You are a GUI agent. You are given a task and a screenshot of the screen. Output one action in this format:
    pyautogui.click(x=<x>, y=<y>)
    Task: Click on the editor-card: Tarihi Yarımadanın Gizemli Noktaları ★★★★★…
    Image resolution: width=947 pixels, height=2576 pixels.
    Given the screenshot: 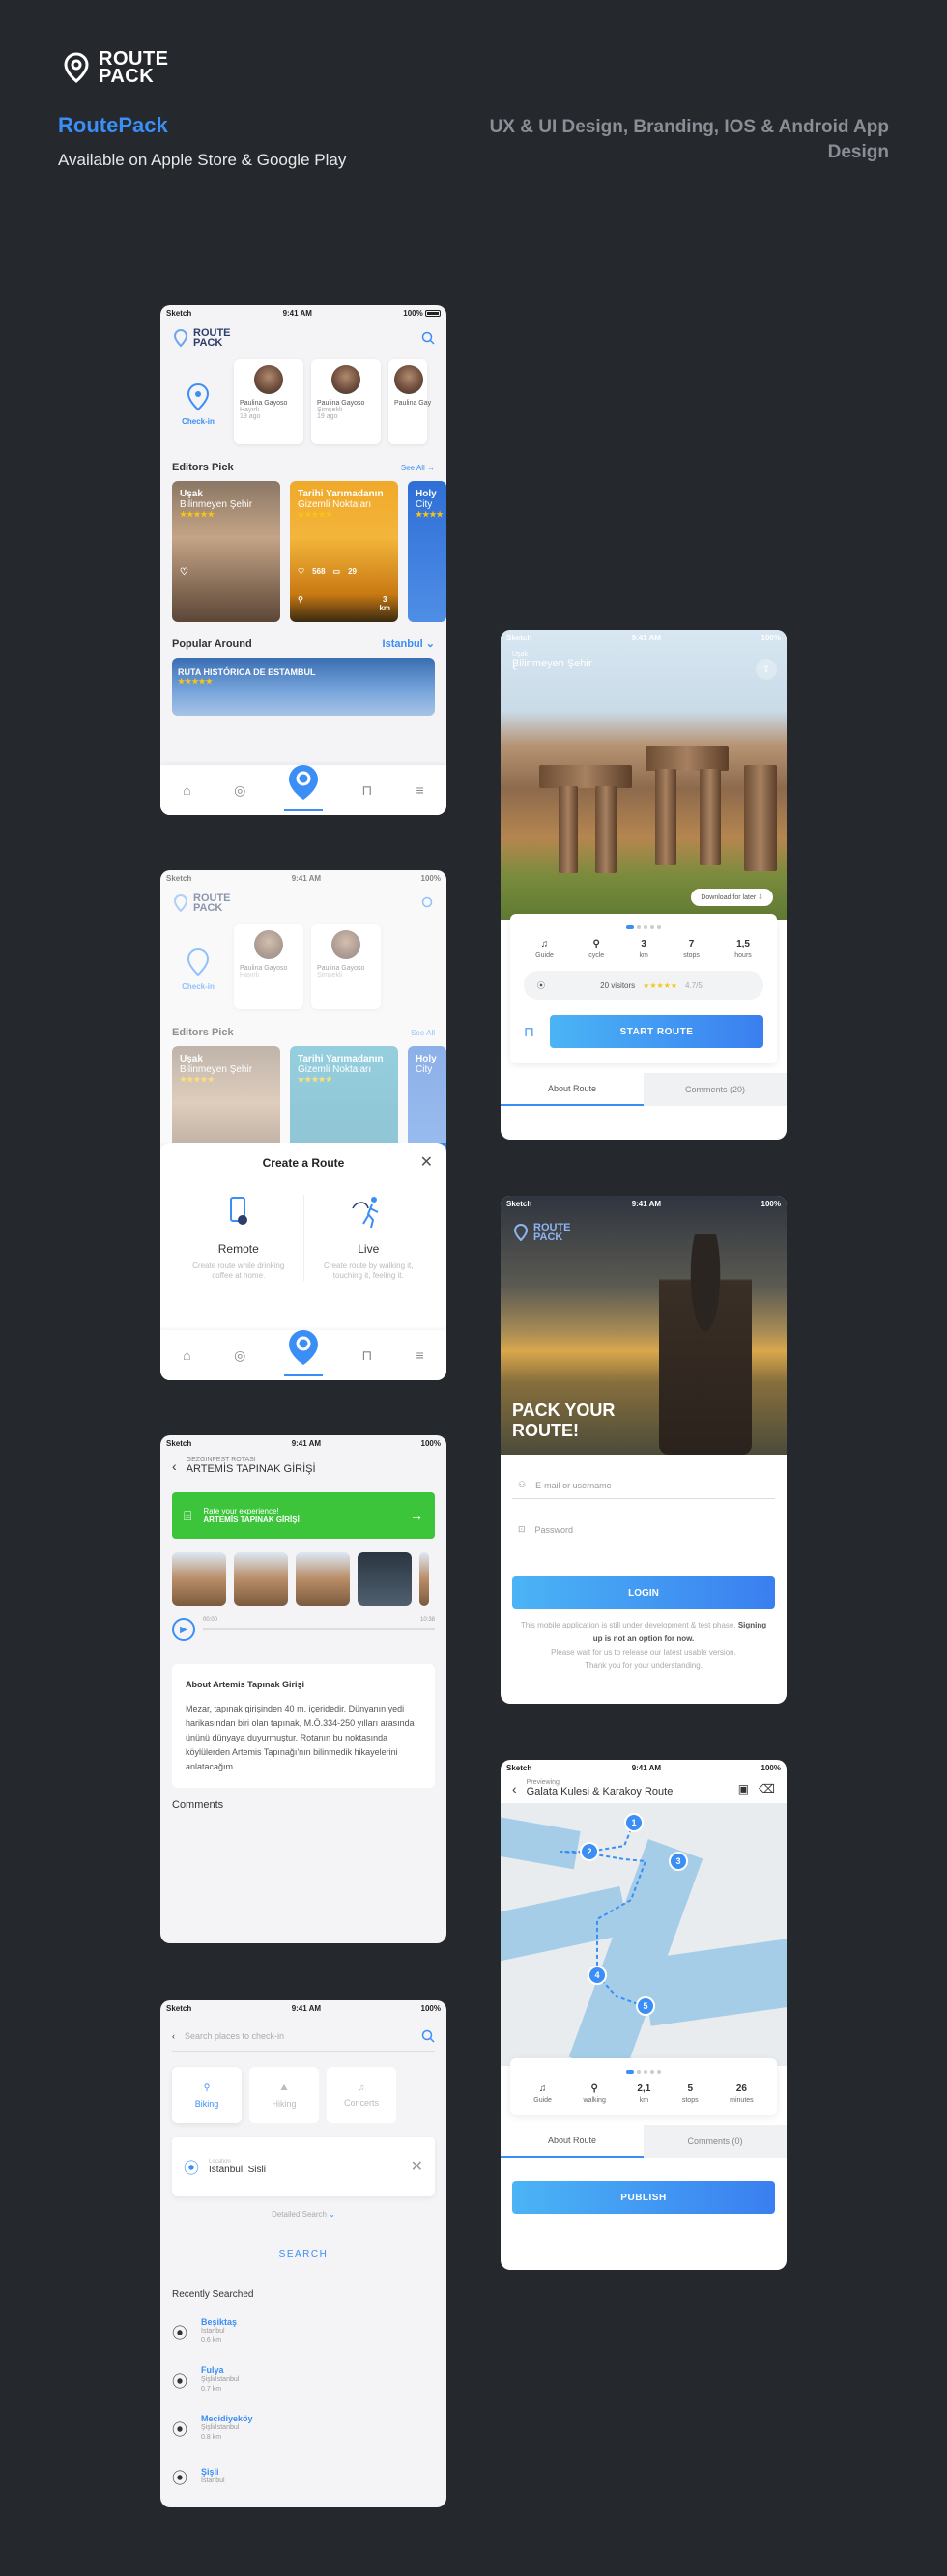 What is the action you would take?
    pyautogui.click(x=344, y=551)
    